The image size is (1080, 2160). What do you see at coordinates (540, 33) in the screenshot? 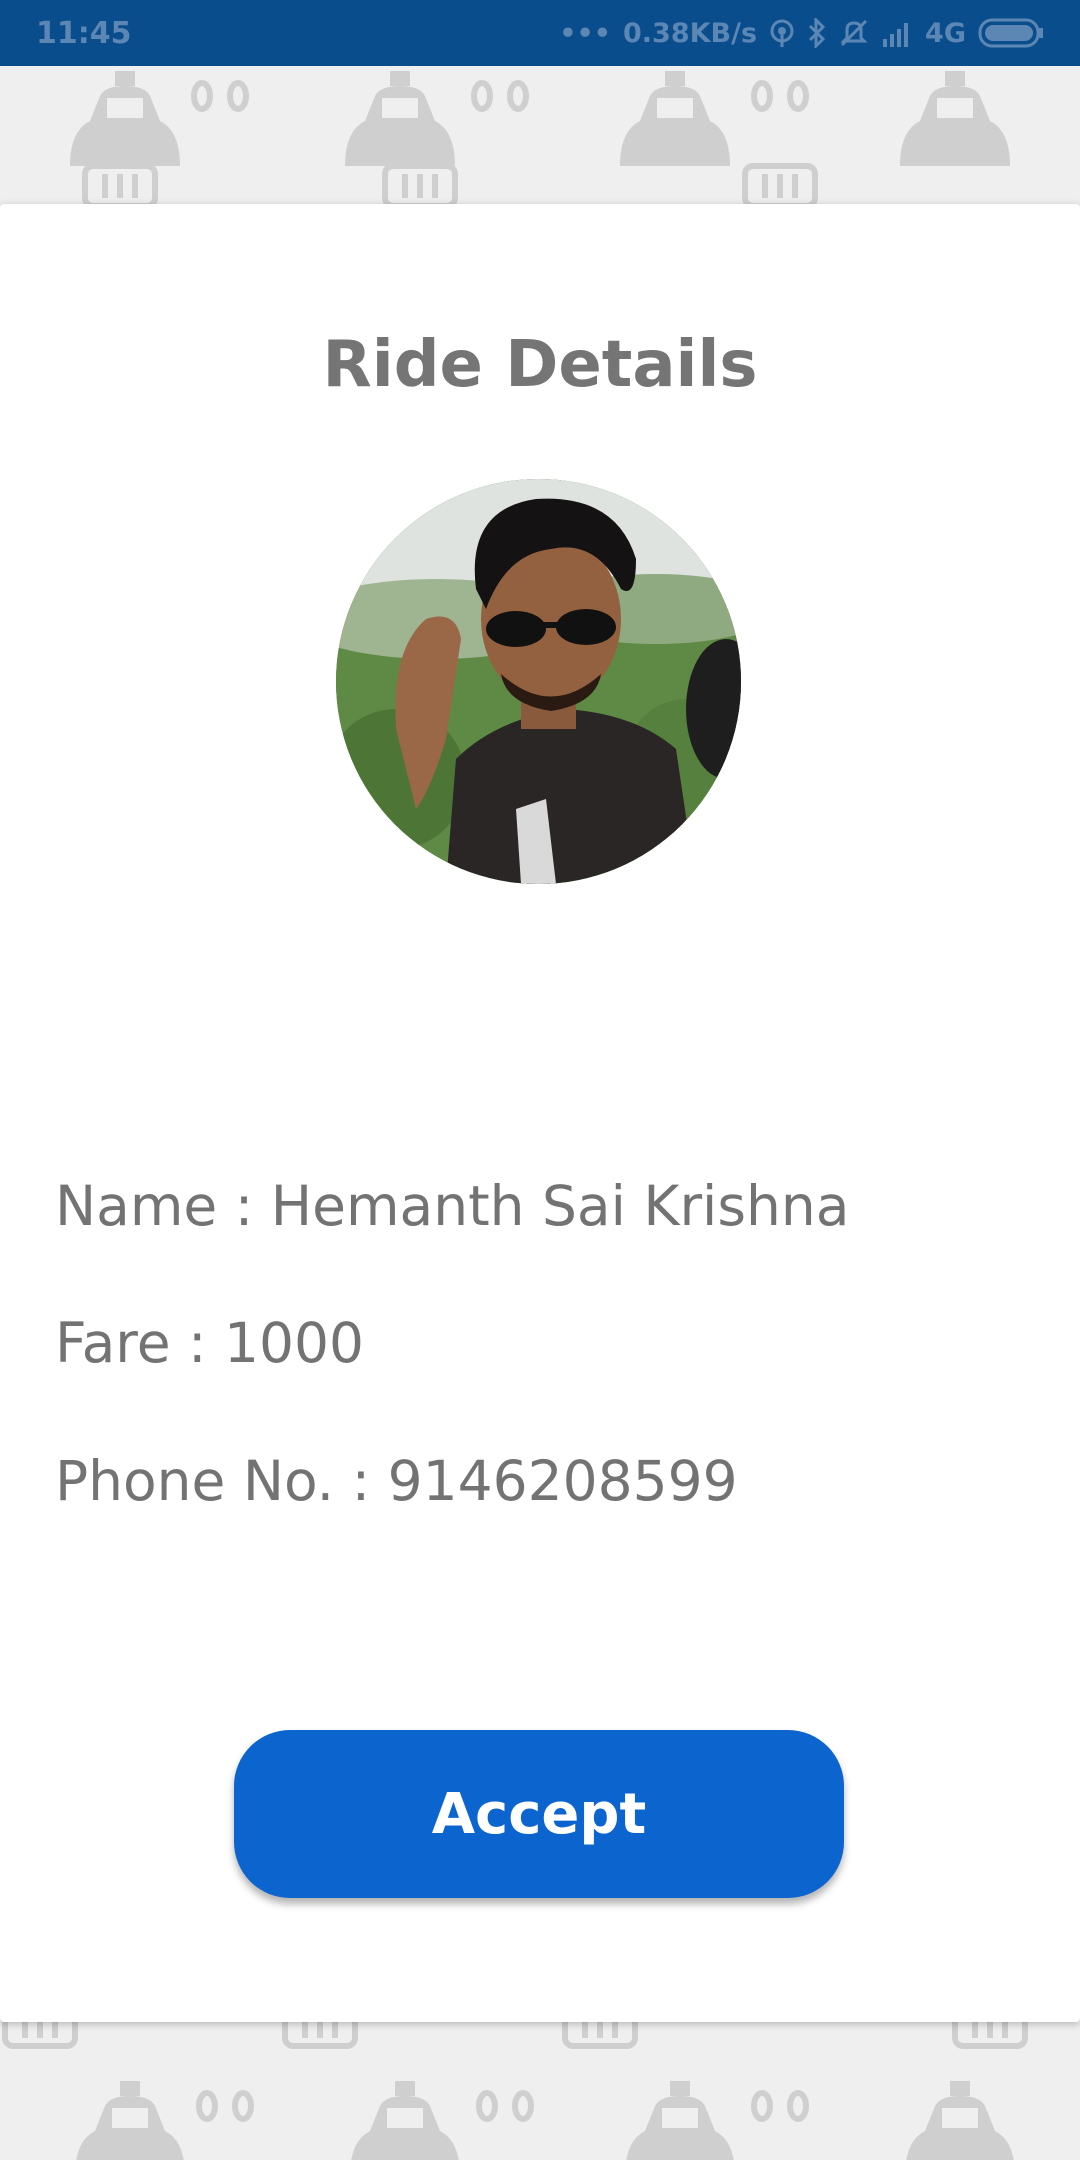
I see `status-bar: 11:45 ••• 0.38KB/s 4G` at bounding box center [540, 33].